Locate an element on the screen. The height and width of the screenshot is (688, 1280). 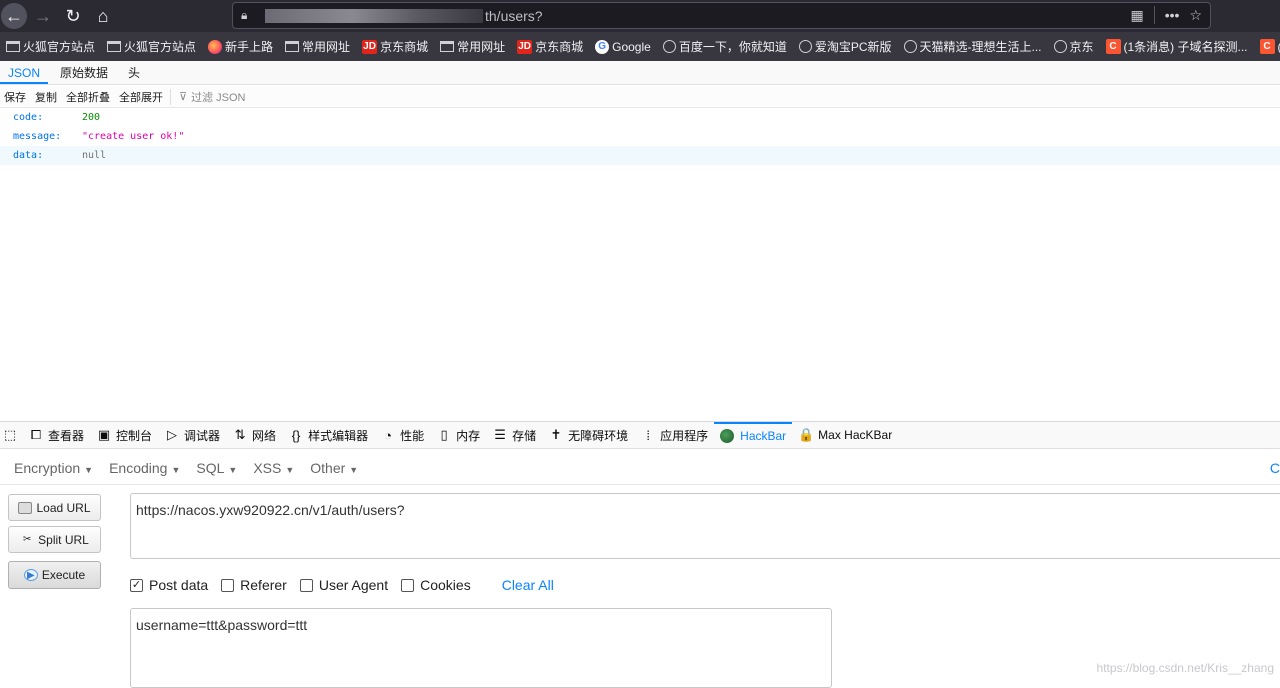
bookmark-item: G Google is located at coordinates (623, 46).